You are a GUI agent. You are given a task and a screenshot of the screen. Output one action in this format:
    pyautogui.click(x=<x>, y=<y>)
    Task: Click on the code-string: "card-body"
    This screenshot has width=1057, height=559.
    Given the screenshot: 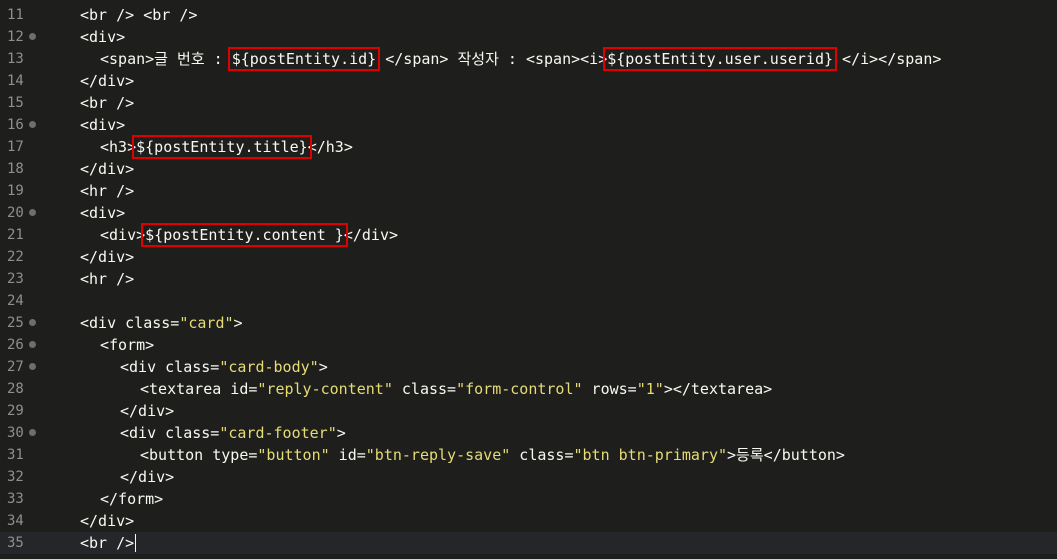 What is the action you would take?
    pyautogui.click(x=269, y=367)
    